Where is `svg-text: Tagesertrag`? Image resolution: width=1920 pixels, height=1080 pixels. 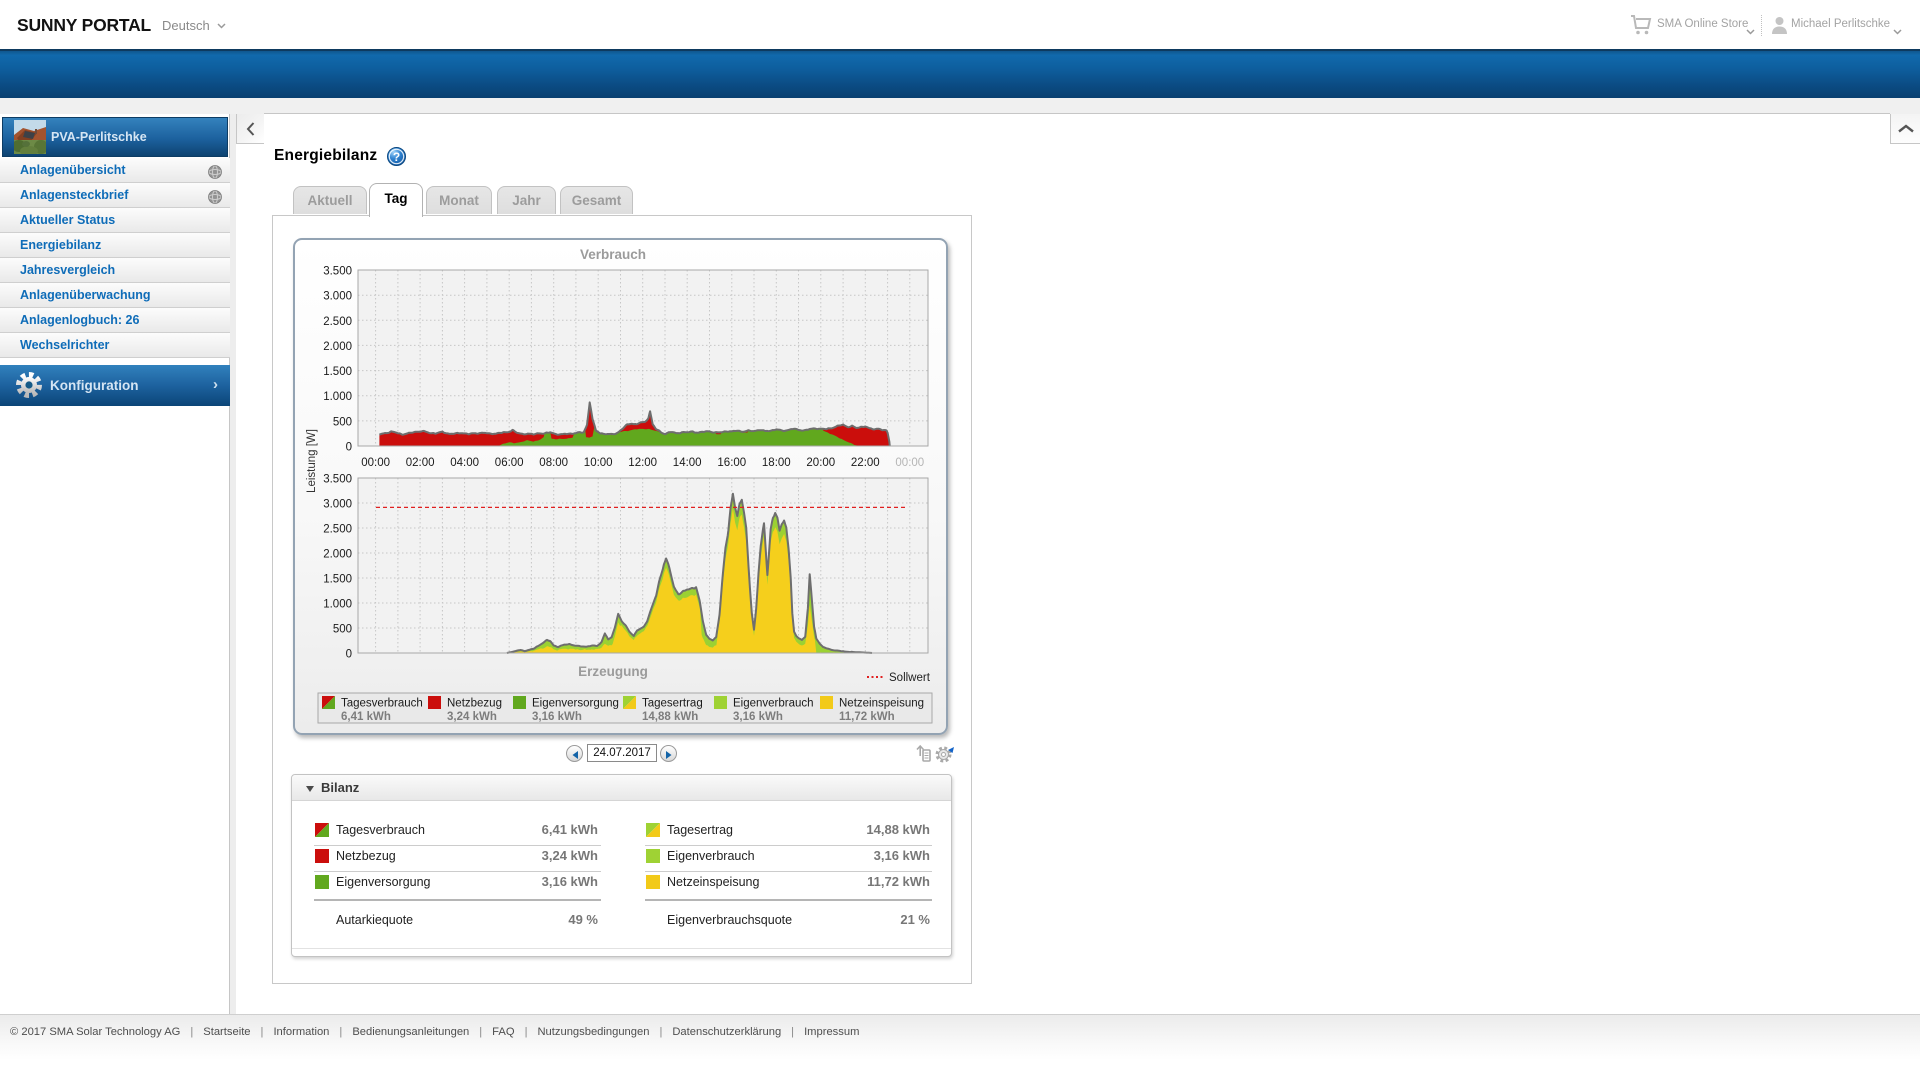 svg-text: Tagesertrag is located at coordinates (672, 704).